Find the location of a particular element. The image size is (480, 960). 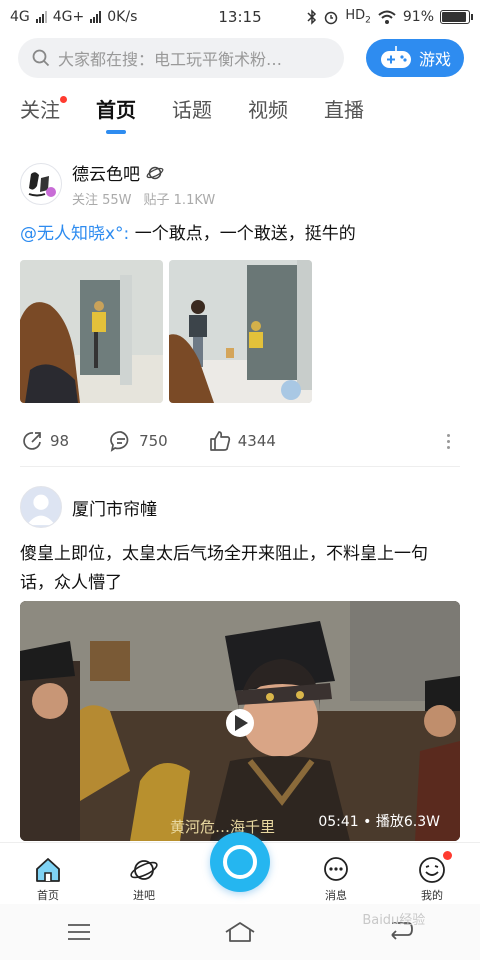

camera-lens-icon is located at coordinates (240, 862).